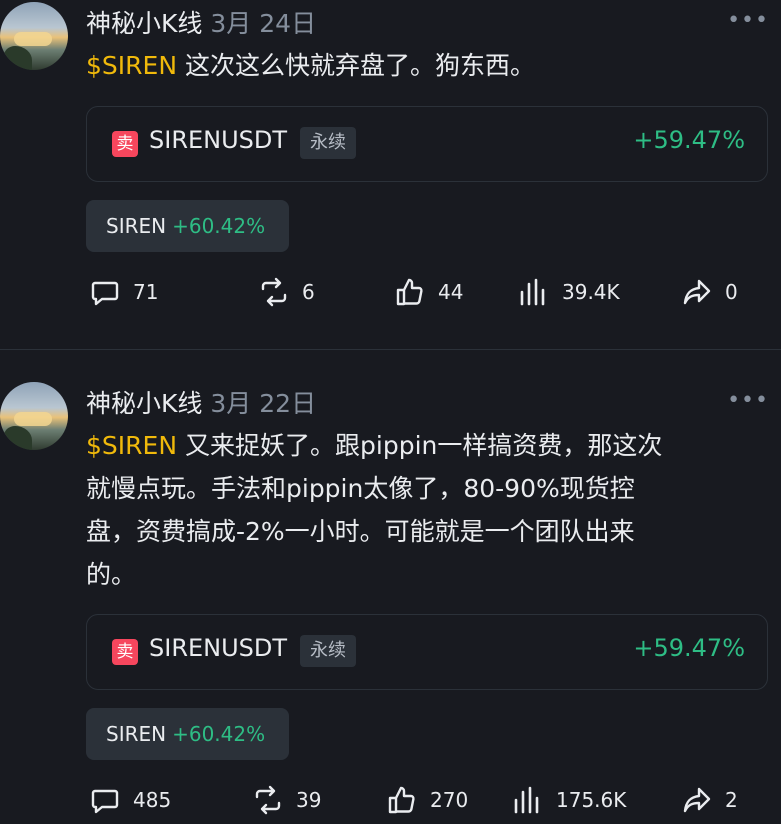 The image size is (781, 824). I want to click on like-button: 44, so click(428, 292).